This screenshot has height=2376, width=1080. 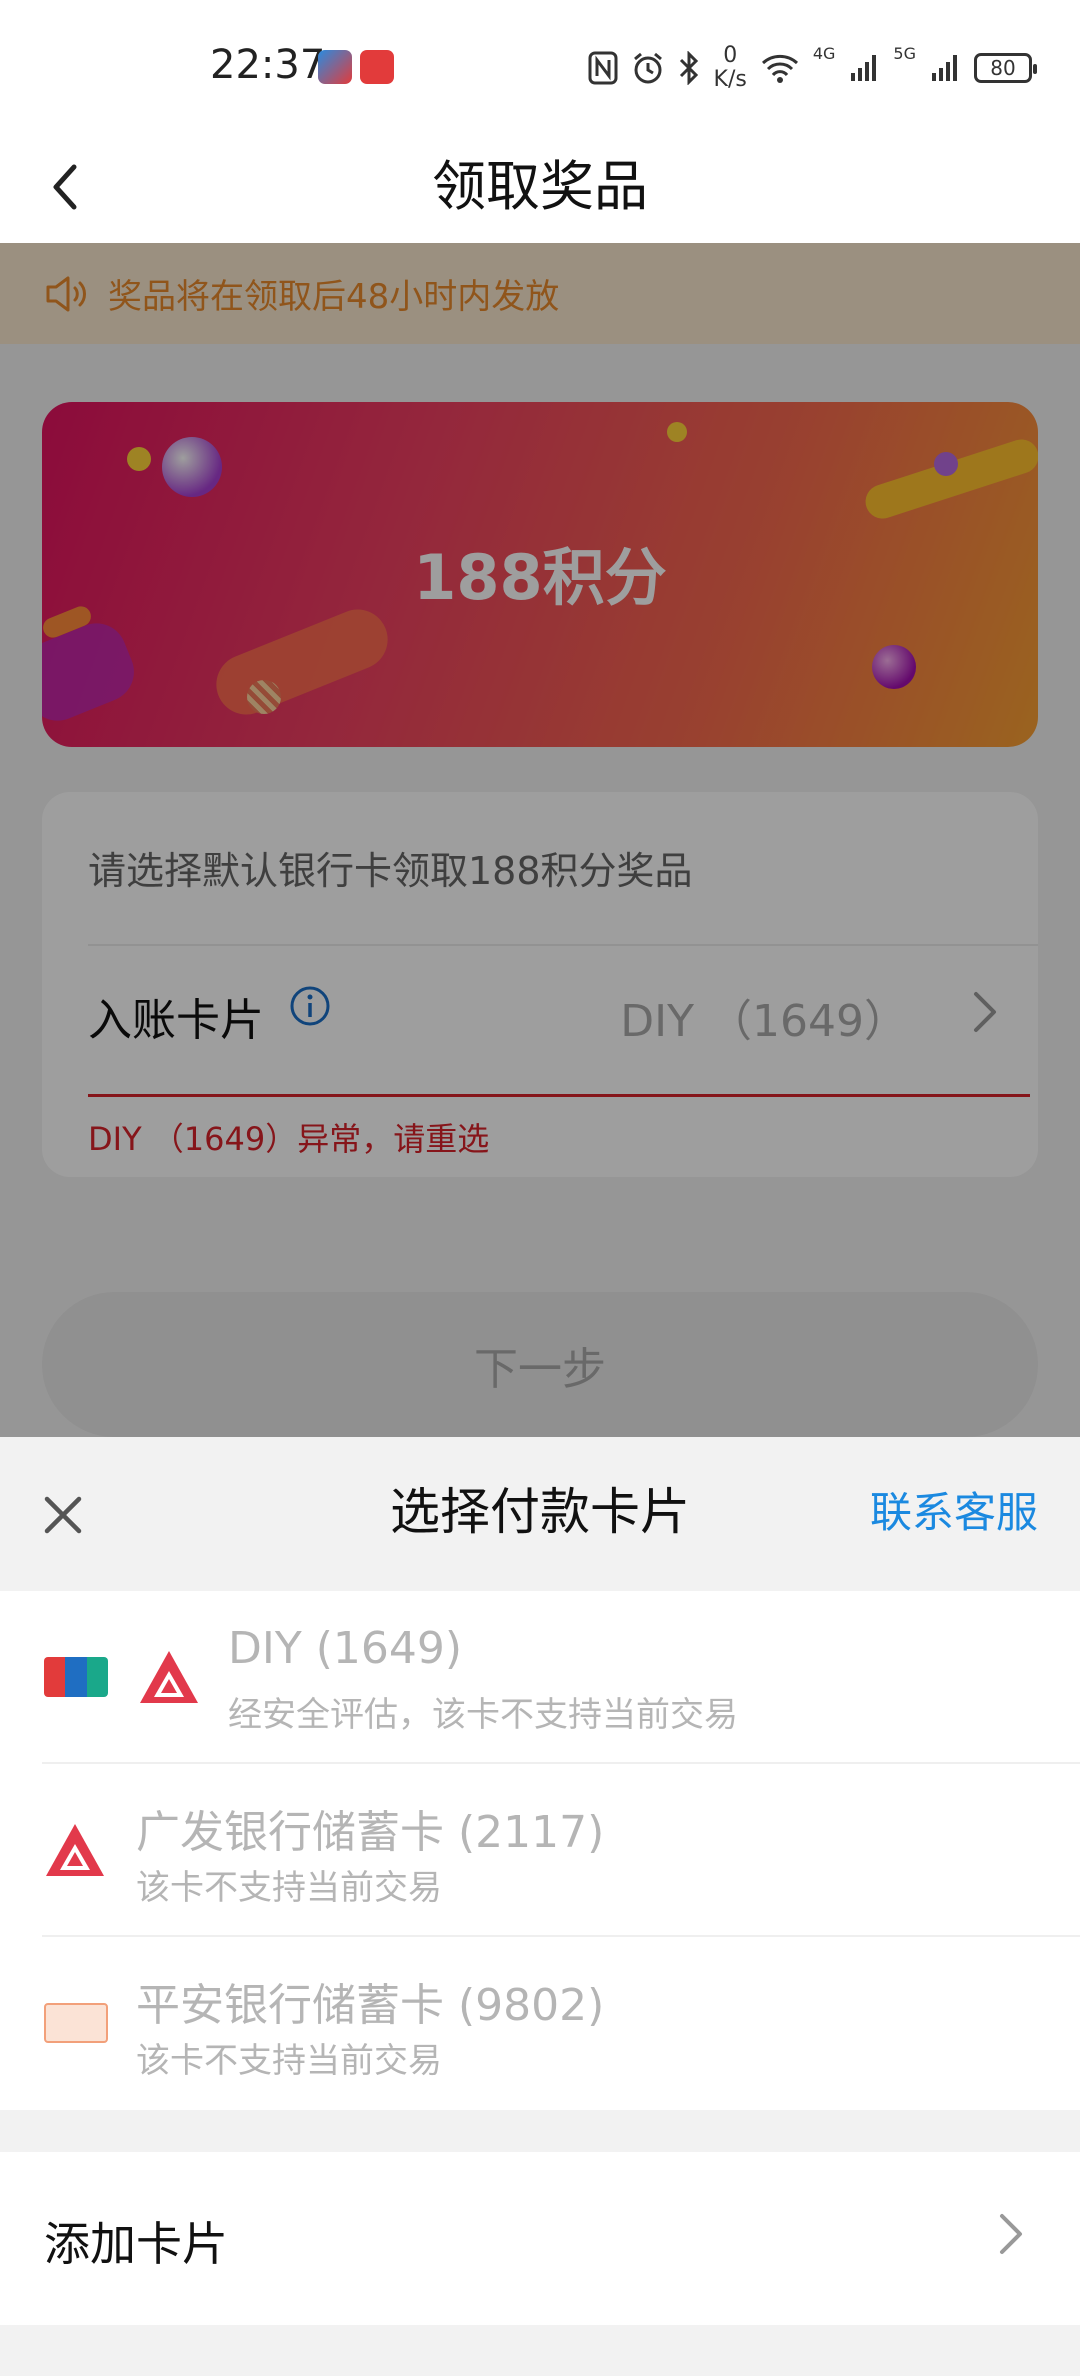 What do you see at coordinates (370, 1832) in the screenshot?
I see `card-title: 广发银行储蓄卡 (2117)` at bounding box center [370, 1832].